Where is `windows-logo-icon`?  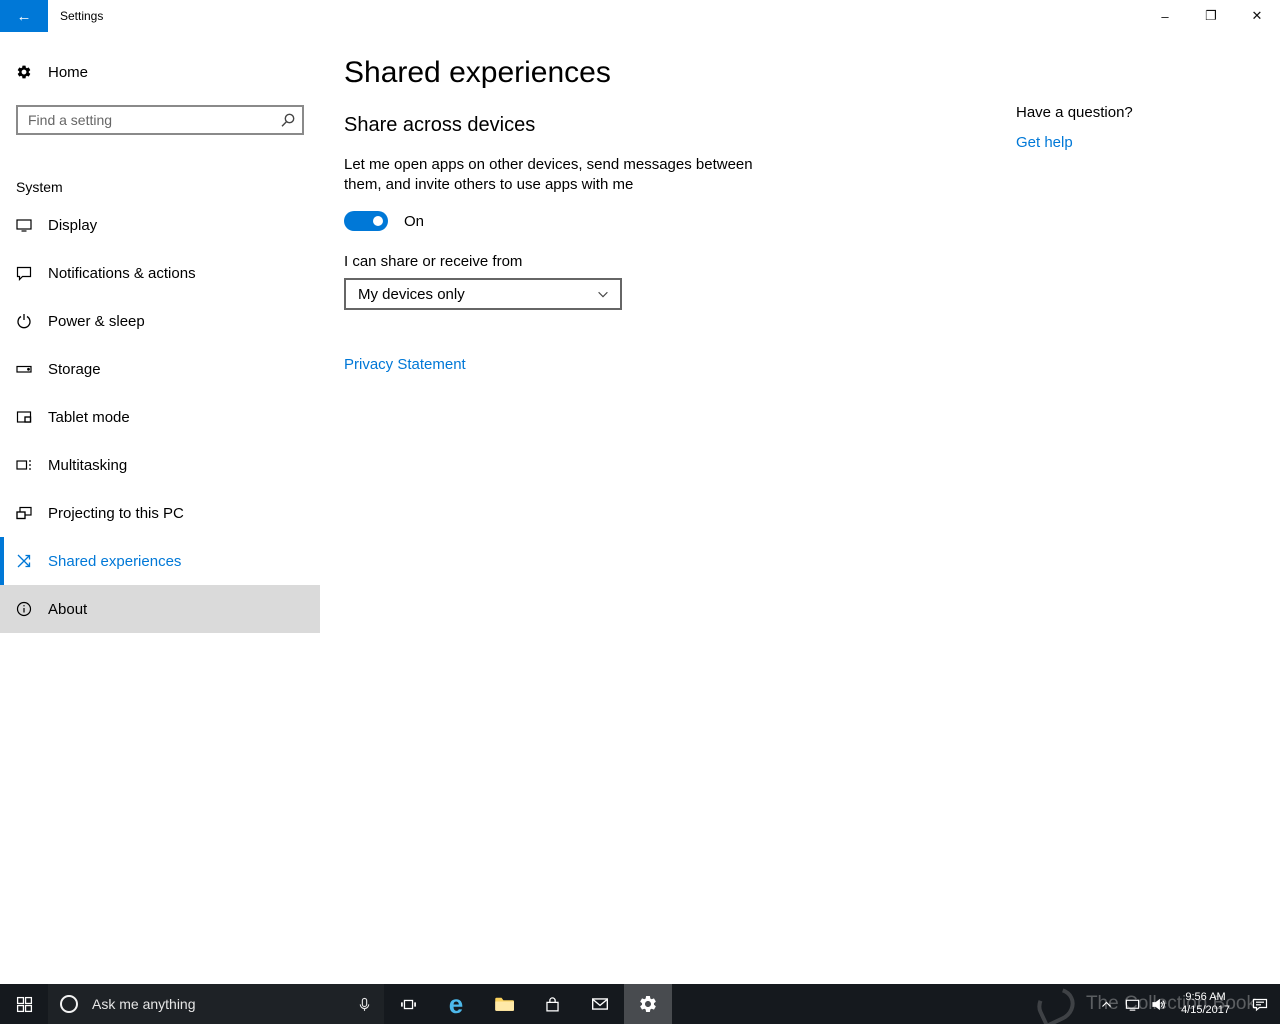
windows-logo-icon is located at coordinates (24, 1004).